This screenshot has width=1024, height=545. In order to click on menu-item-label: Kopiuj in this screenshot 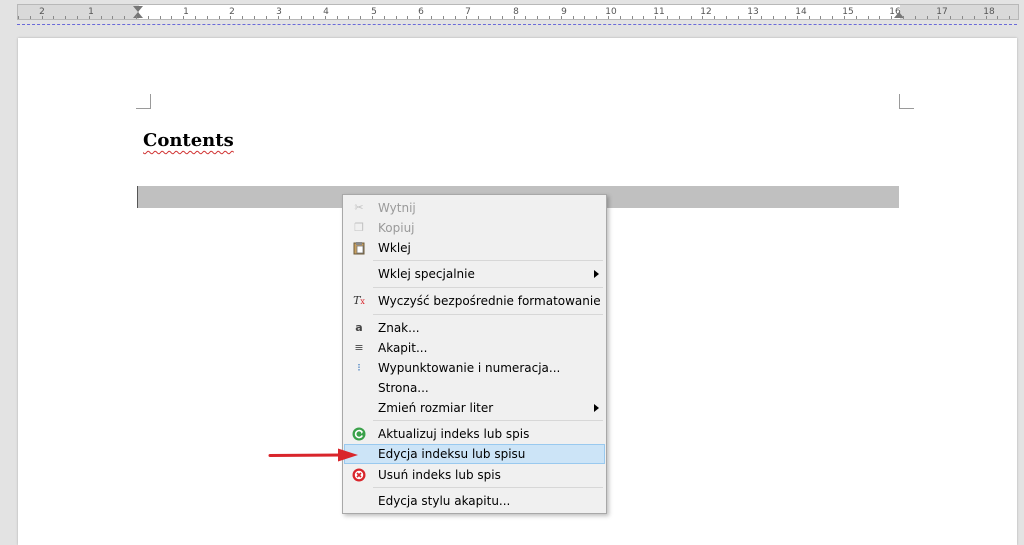, I will do `click(396, 228)`.